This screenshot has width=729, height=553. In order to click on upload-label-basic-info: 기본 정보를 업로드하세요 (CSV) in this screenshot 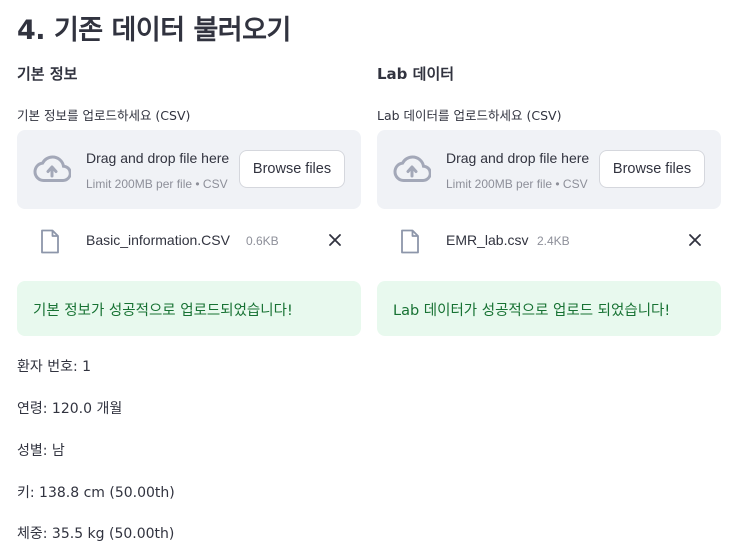, I will do `click(104, 115)`.